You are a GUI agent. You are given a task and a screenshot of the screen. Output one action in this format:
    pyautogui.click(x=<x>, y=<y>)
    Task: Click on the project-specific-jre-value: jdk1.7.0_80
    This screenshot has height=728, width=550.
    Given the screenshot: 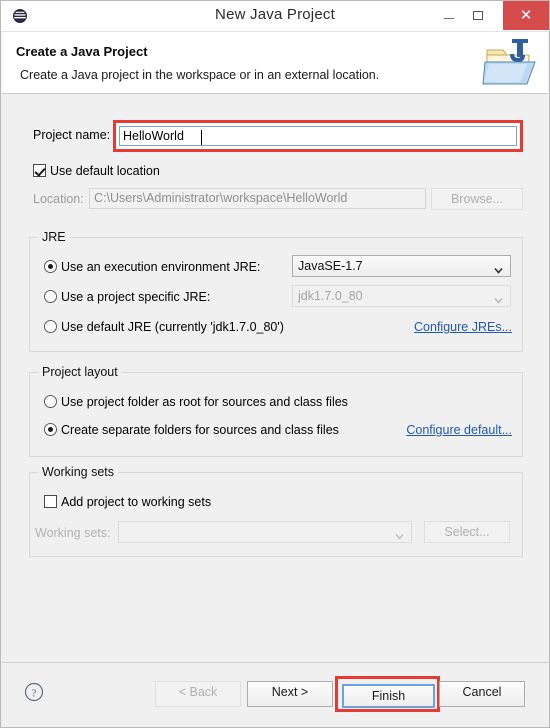 What is the action you would take?
    pyautogui.click(x=330, y=296)
    